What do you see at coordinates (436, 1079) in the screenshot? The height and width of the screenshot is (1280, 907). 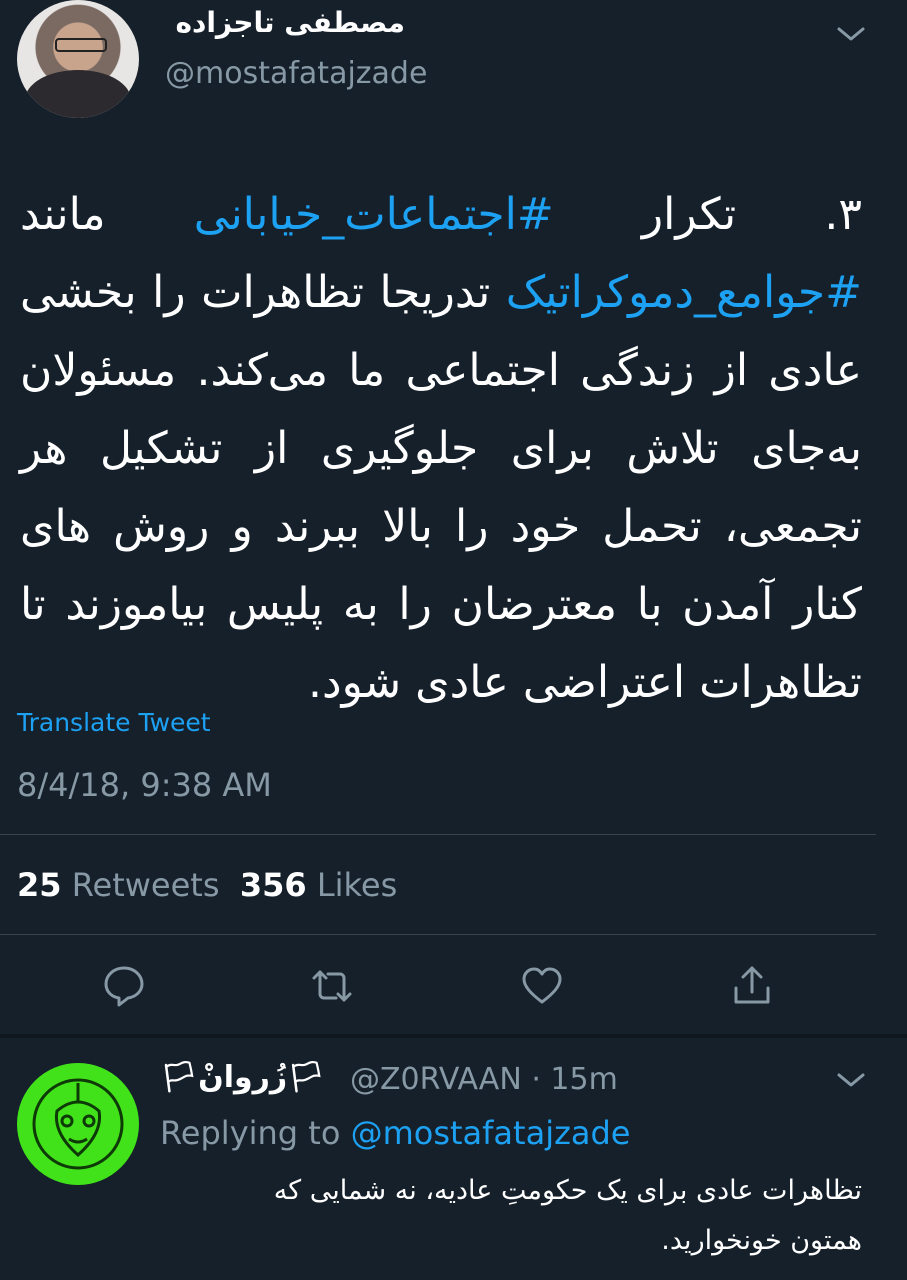 I see `reply-handle: @Z0RVAAN` at bounding box center [436, 1079].